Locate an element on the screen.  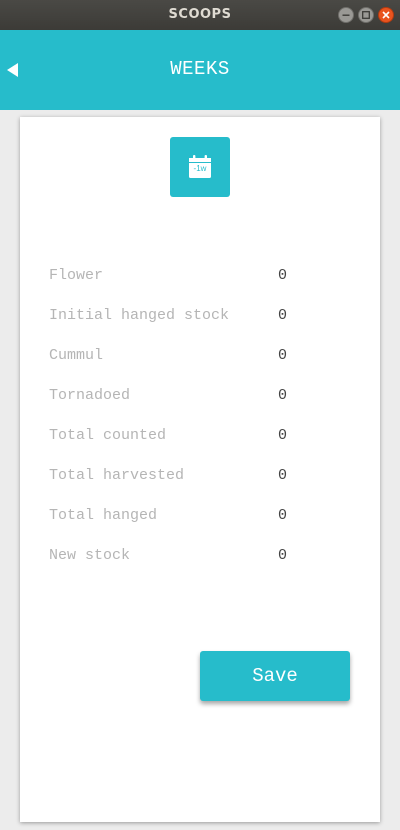
calendar-label: -1w is located at coordinates (200, 168).